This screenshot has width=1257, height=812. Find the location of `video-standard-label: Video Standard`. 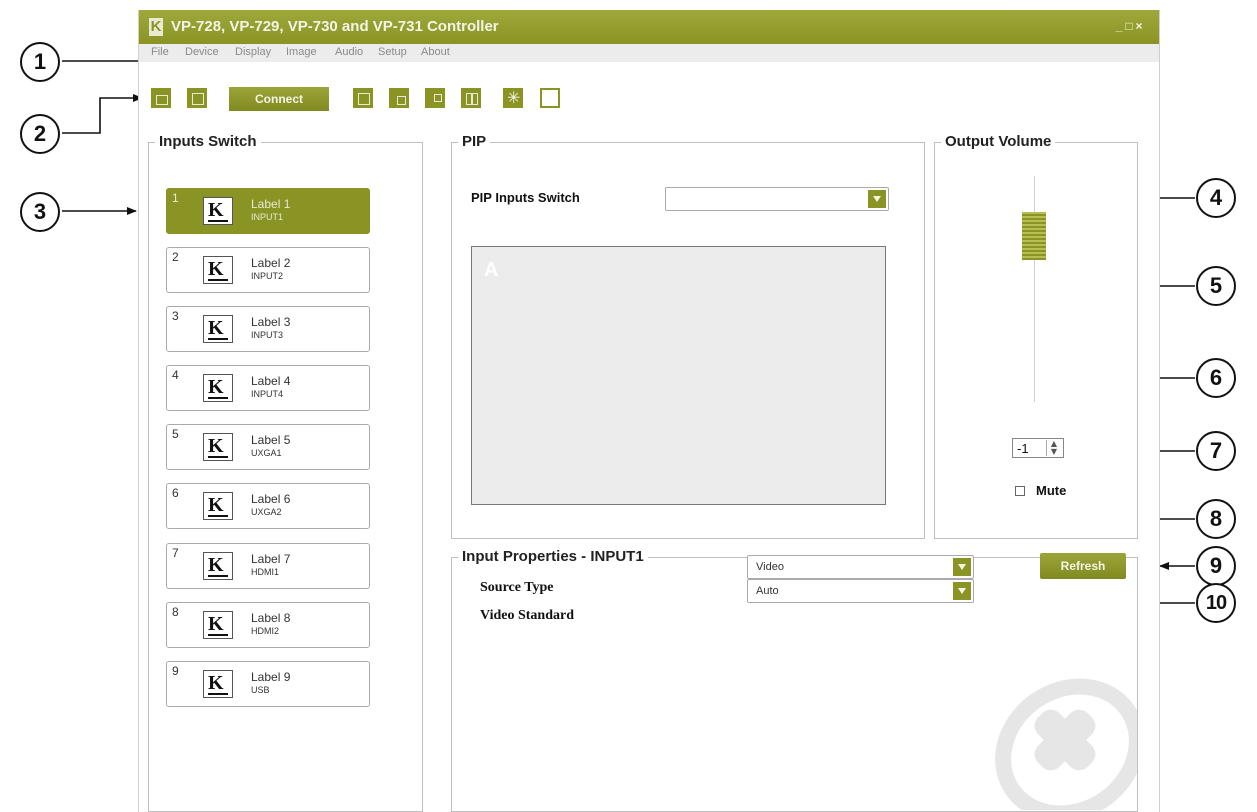

video-standard-label: Video Standard is located at coordinates (527, 615).